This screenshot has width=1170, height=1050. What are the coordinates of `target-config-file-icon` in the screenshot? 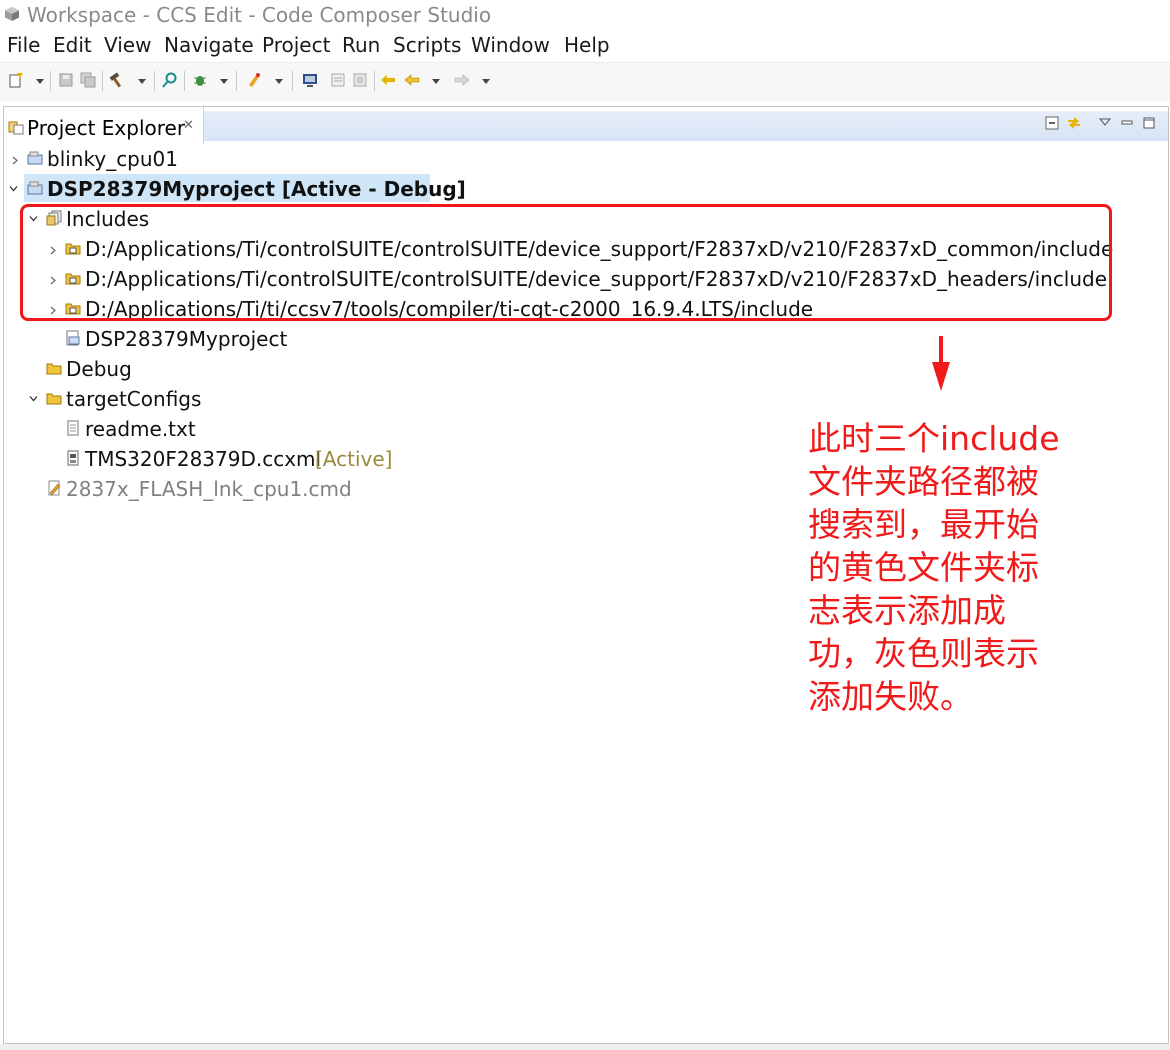 It's located at (73, 458).